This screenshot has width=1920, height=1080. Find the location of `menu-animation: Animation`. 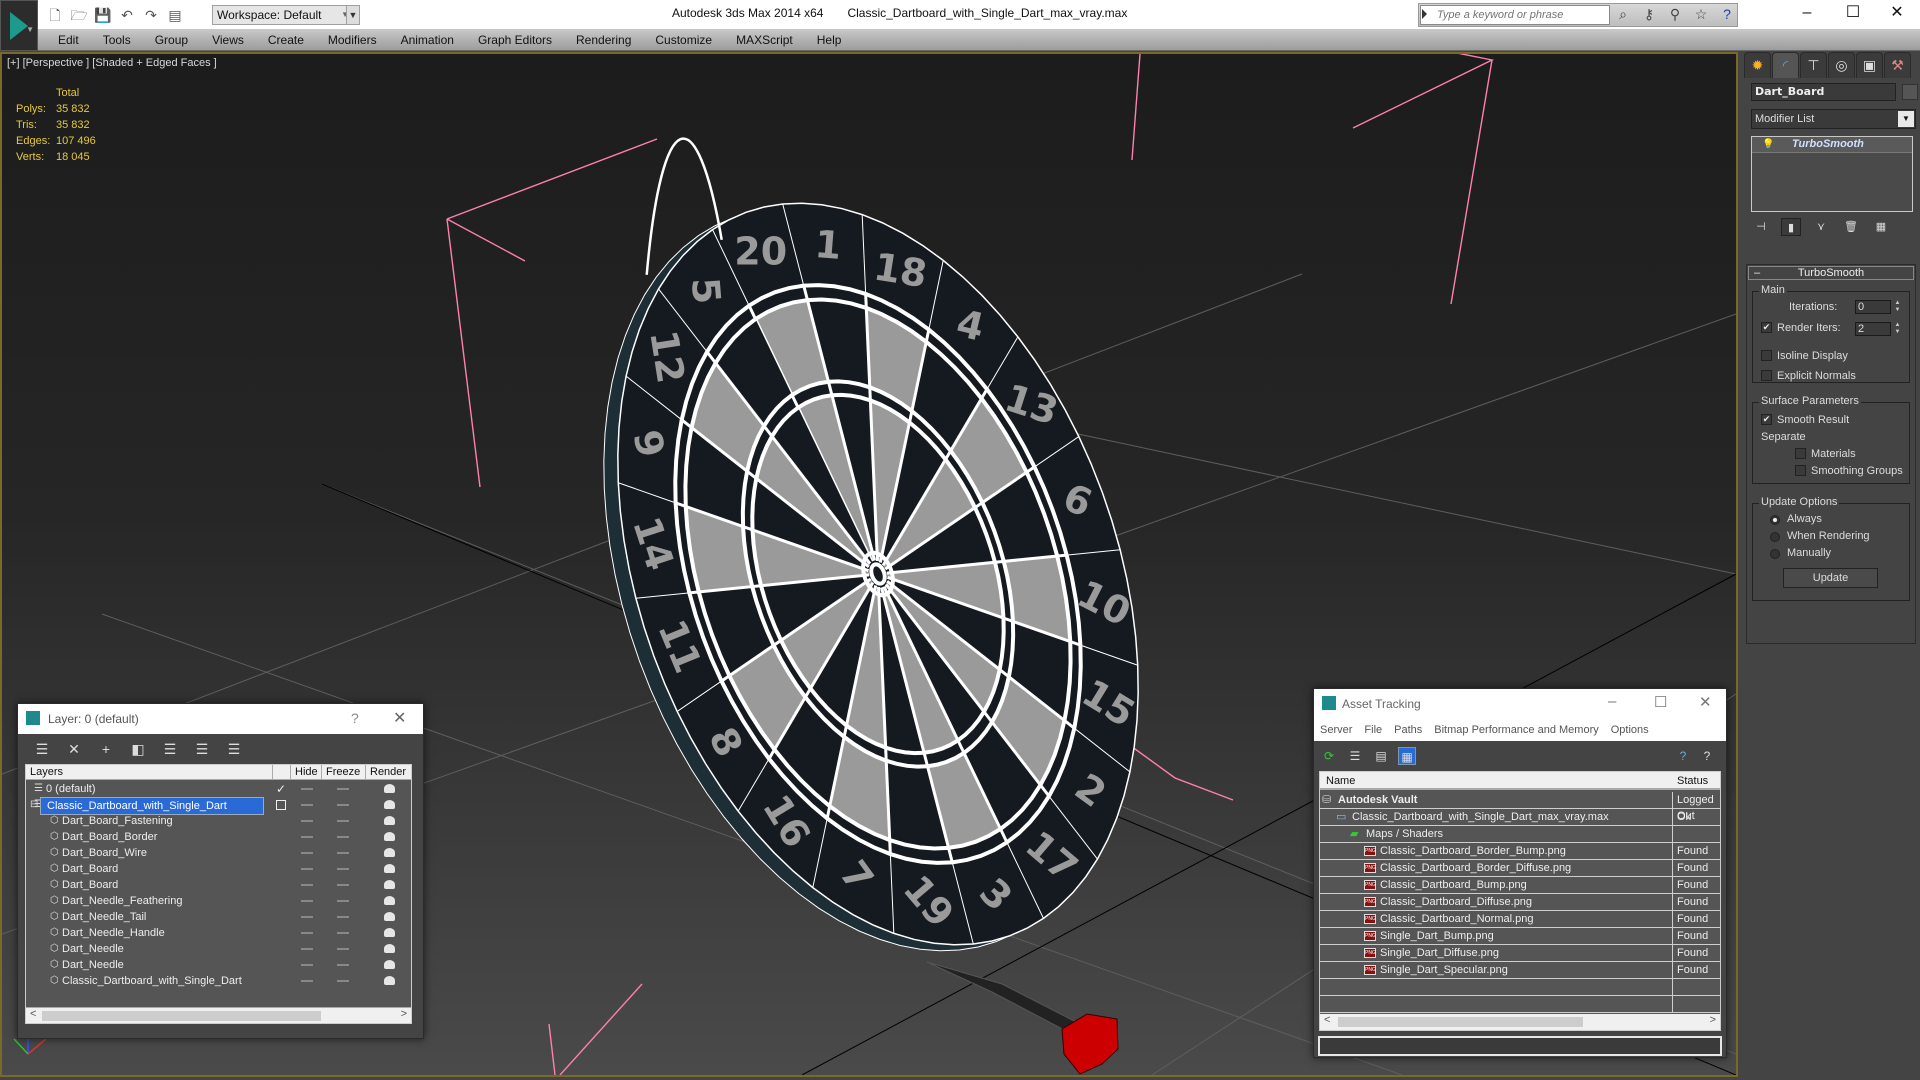

menu-animation: Animation is located at coordinates (427, 40).